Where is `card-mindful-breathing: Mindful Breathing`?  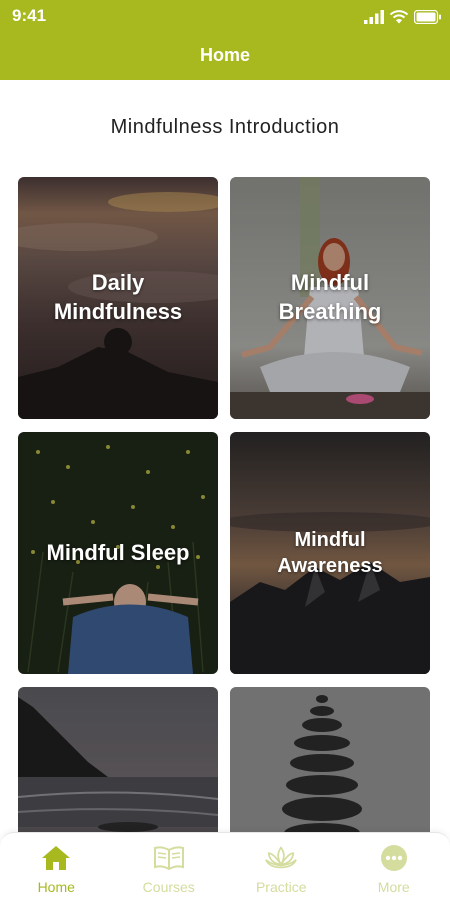 card-mindful-breathing: Mindful Breathing is located at coordinates (330, 298).